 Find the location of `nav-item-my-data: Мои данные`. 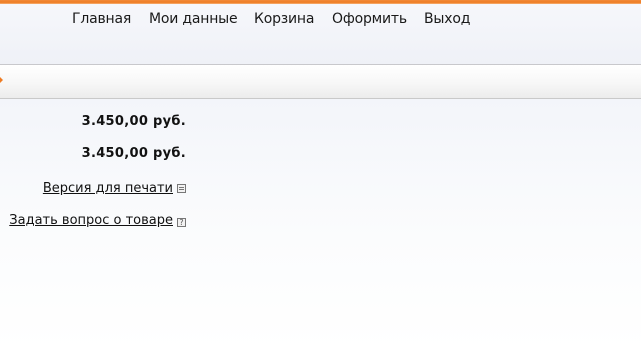

nav-item-my-data: Мои данные is located at coordinates (193, 19).